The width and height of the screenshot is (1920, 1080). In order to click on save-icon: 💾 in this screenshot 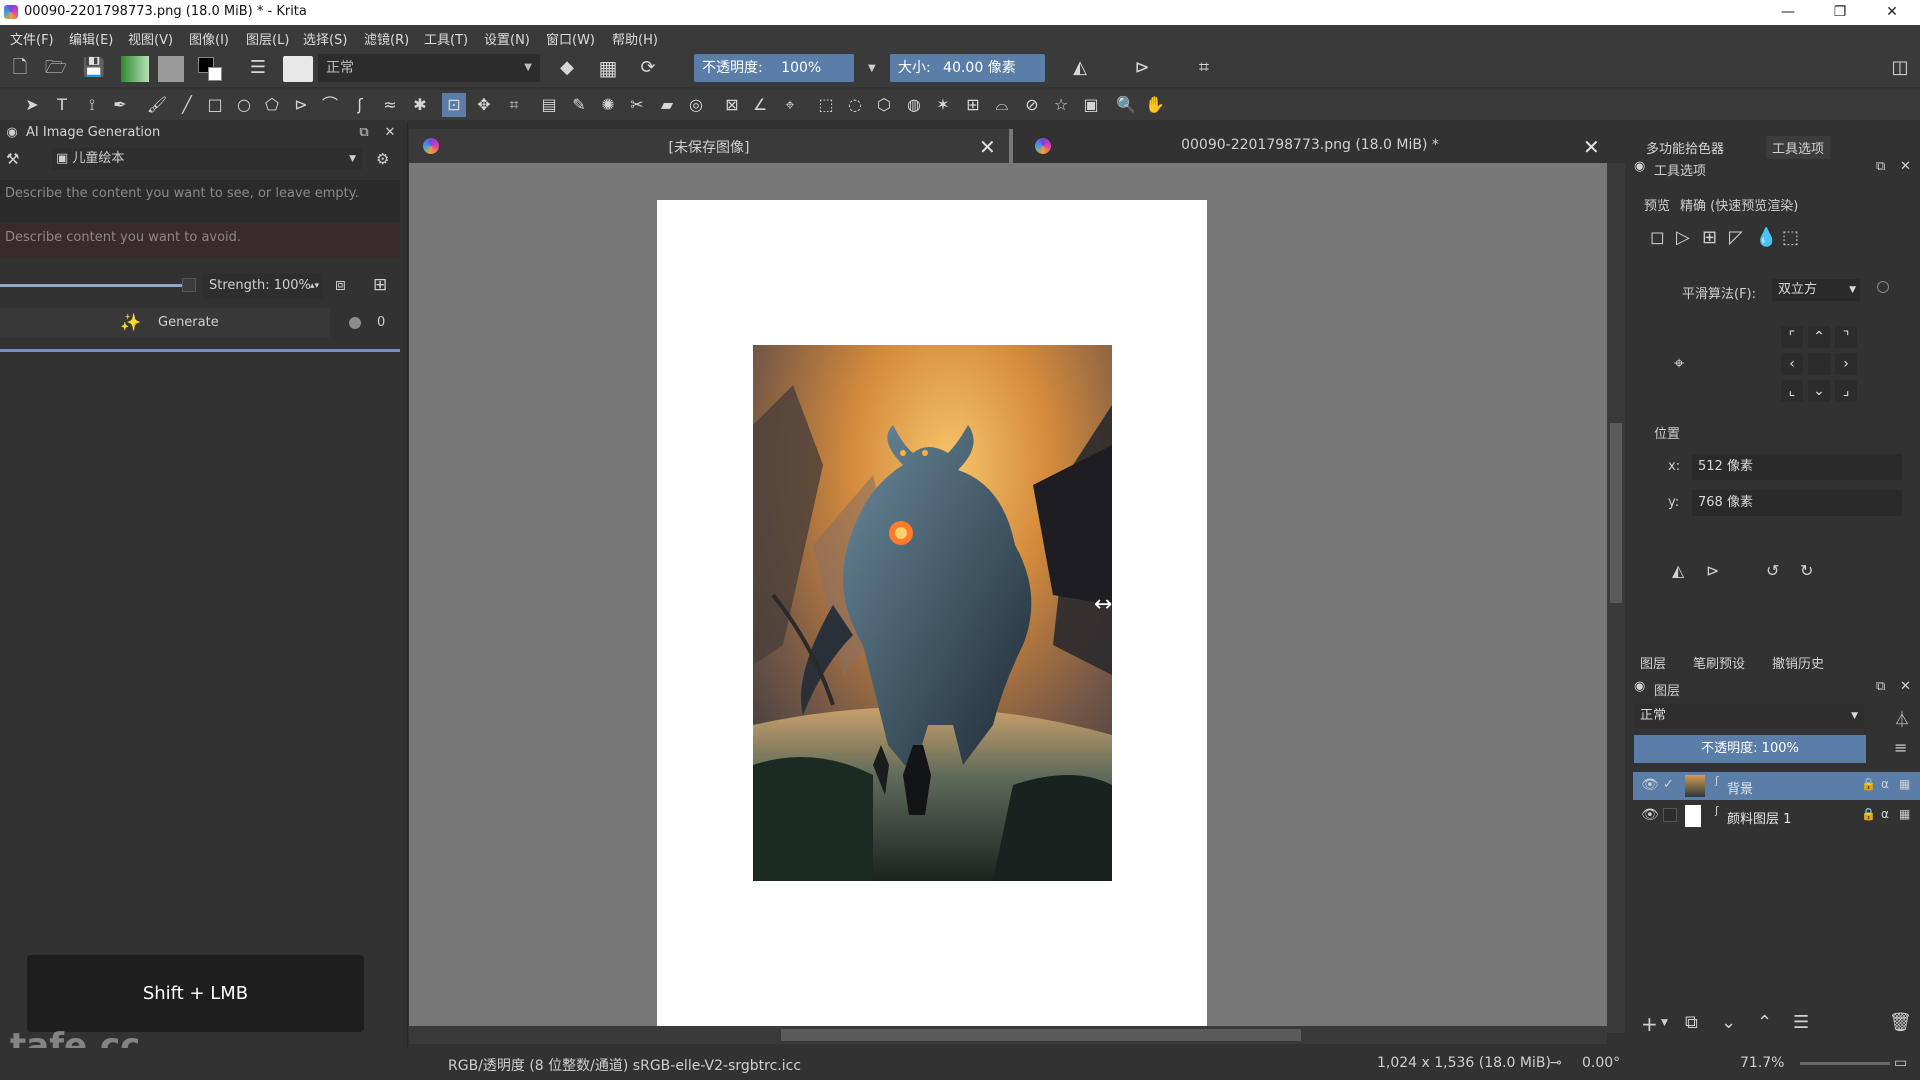, I will do `click(94, 68)`.